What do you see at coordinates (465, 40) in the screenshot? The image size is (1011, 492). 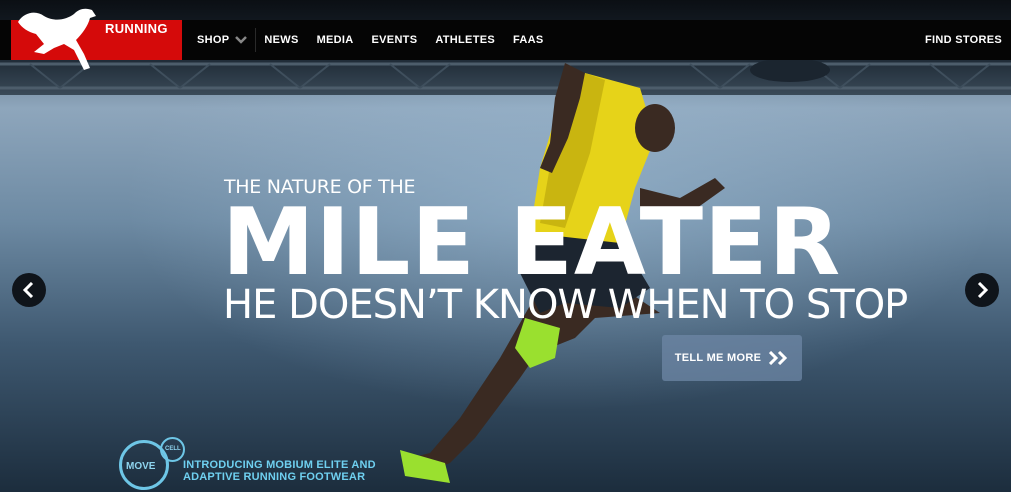 I see `nav-item-athletes: ATHLETES` at bounding box center [465, 40].